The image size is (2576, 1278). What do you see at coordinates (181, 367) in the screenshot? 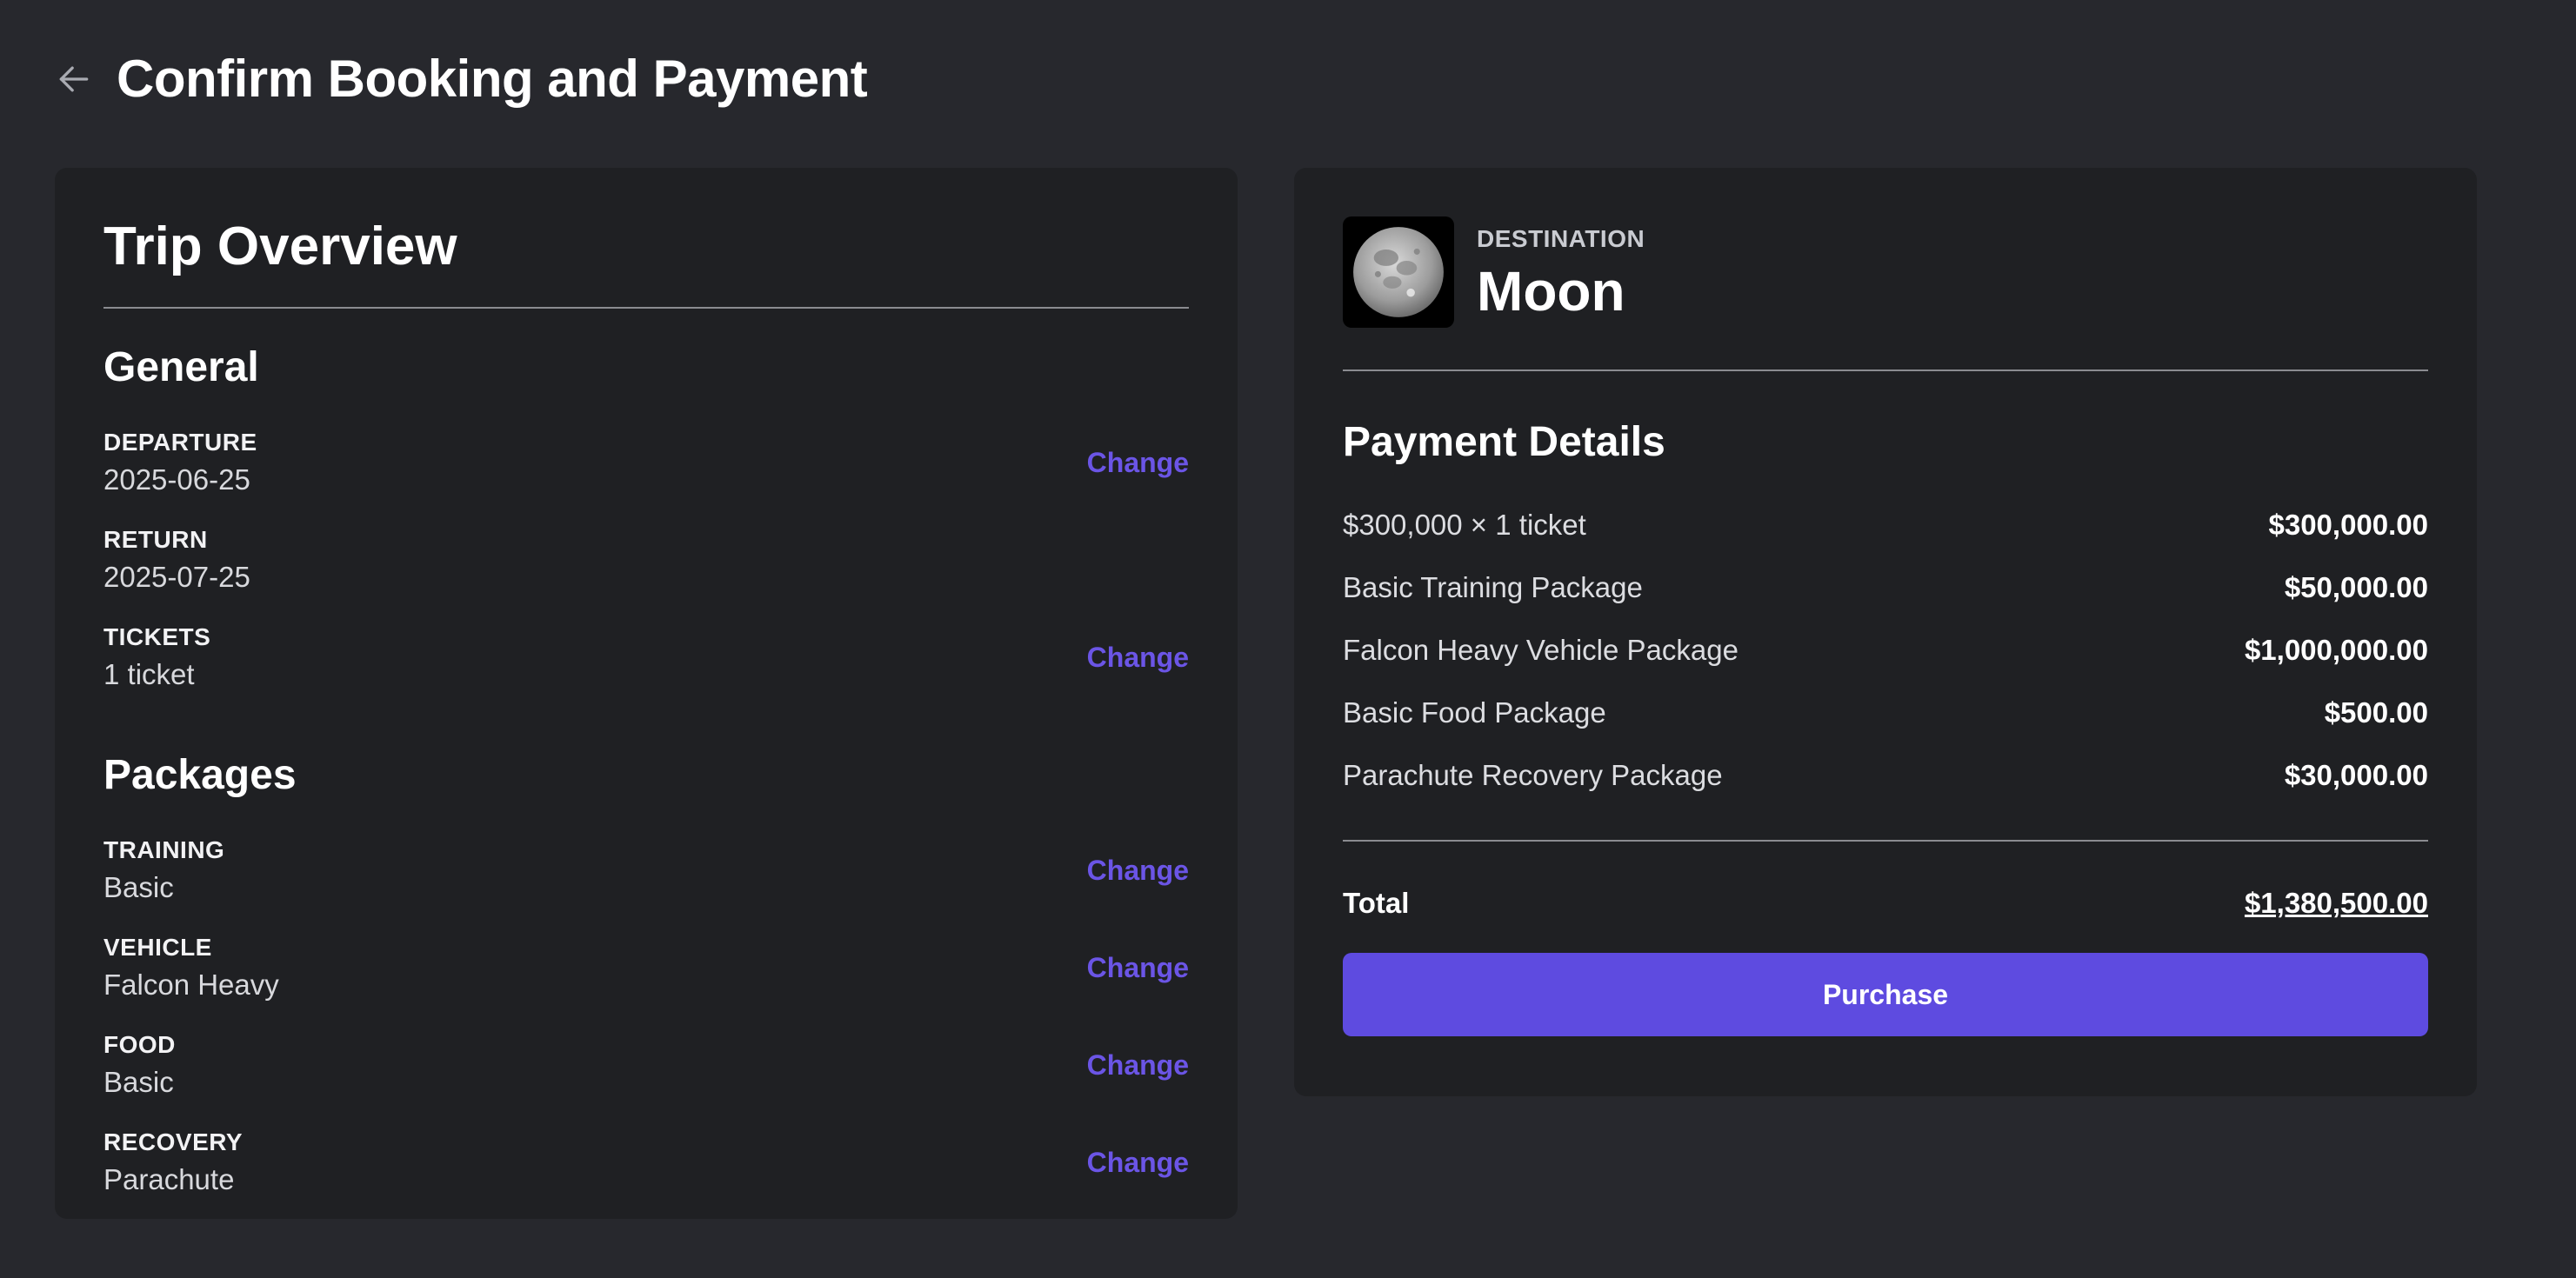
I see `general-section-title: General` at bounding box center [181, 367].